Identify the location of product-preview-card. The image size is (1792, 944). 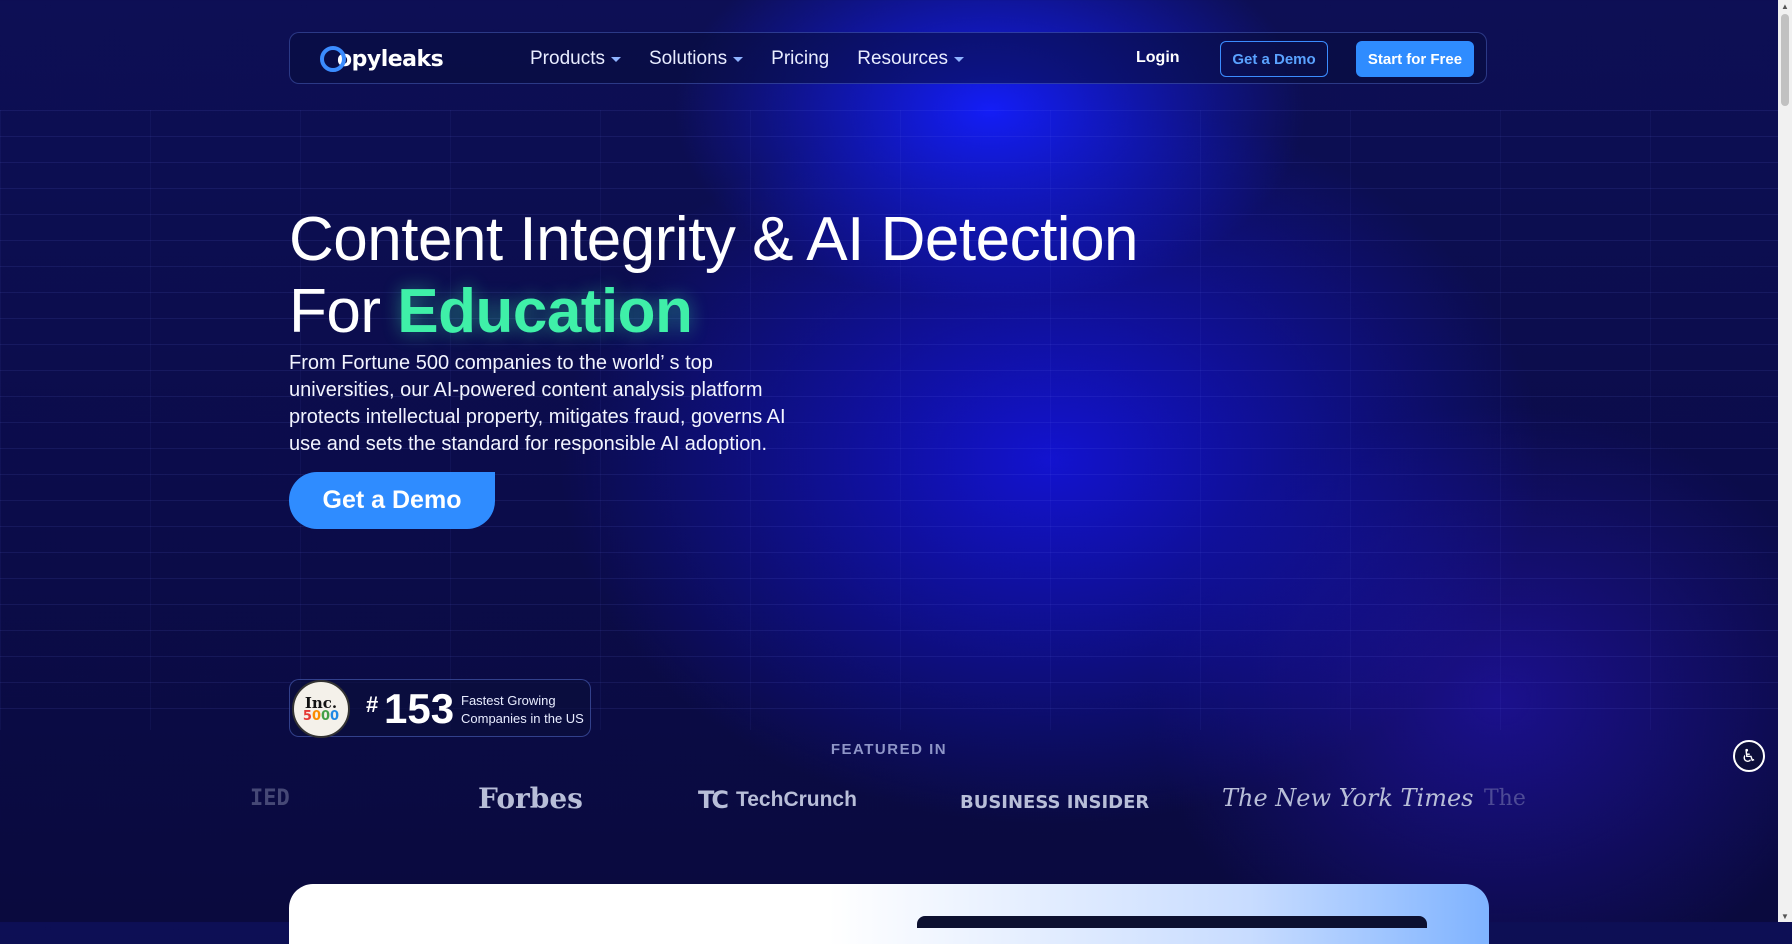
(889, 914).